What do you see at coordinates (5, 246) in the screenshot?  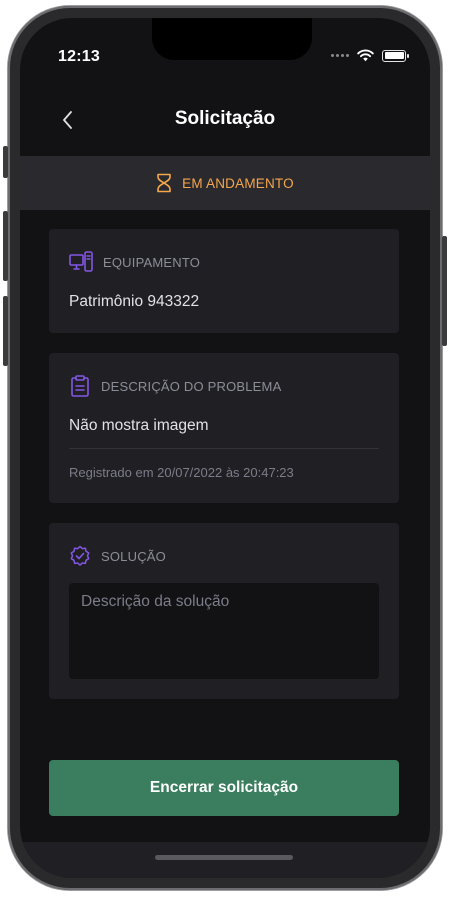 I see `volume-up-button` at bounding box center [5, 246].